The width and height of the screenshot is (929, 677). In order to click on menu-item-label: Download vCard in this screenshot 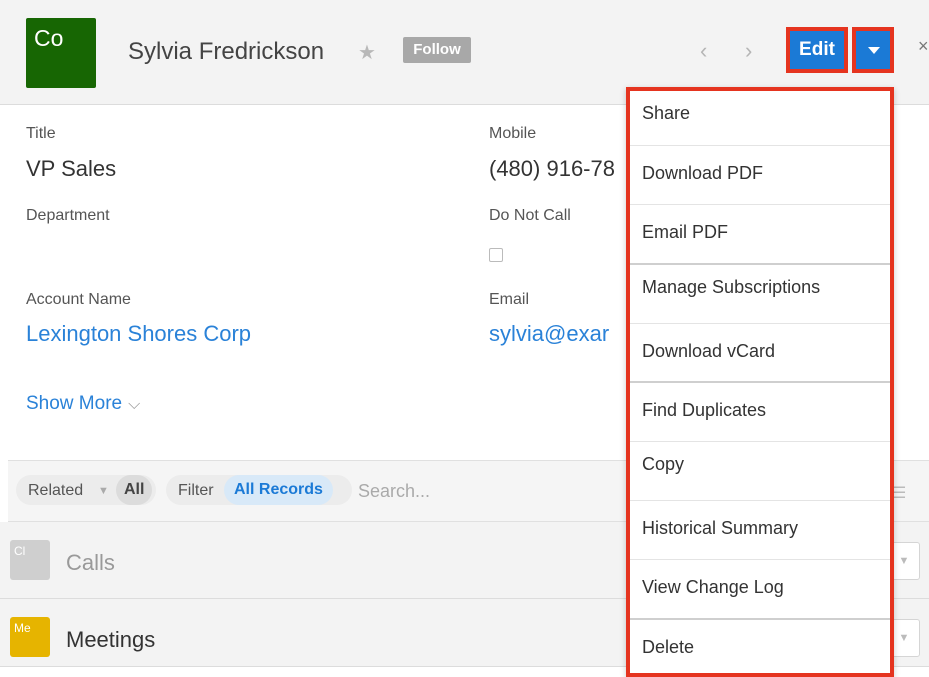, I will do `click(709, 351)`.